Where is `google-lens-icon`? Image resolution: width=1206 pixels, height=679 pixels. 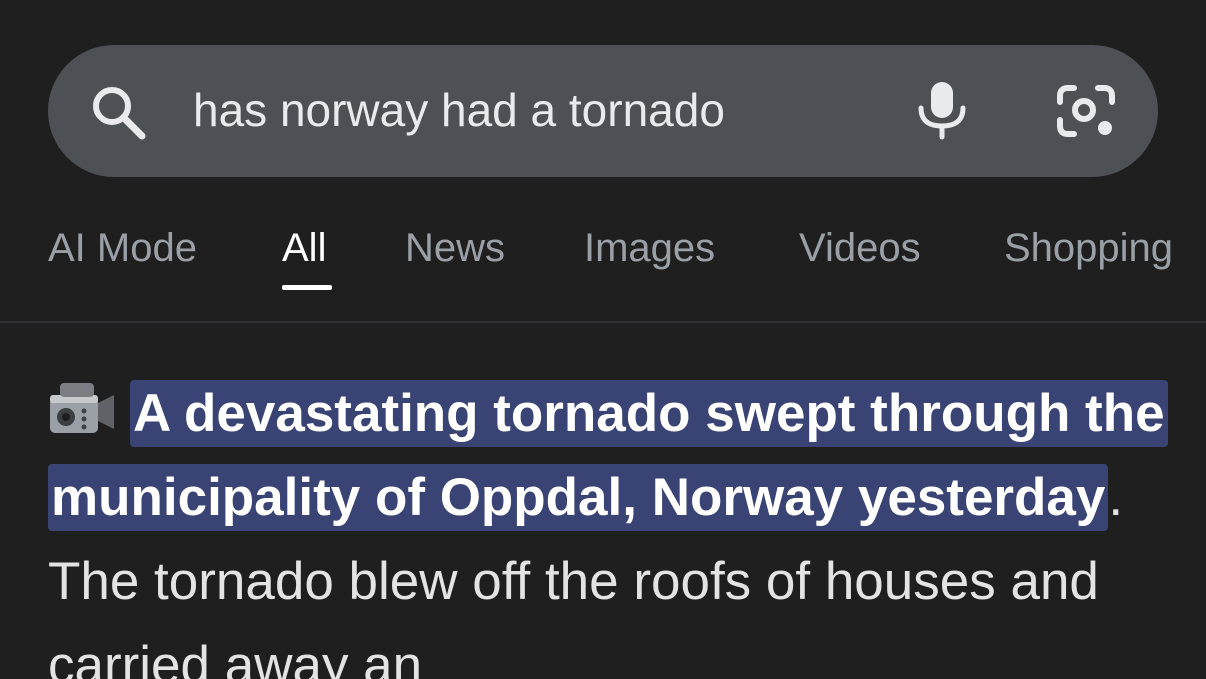
google-lens-icon is located at coordinates (1086, 111).